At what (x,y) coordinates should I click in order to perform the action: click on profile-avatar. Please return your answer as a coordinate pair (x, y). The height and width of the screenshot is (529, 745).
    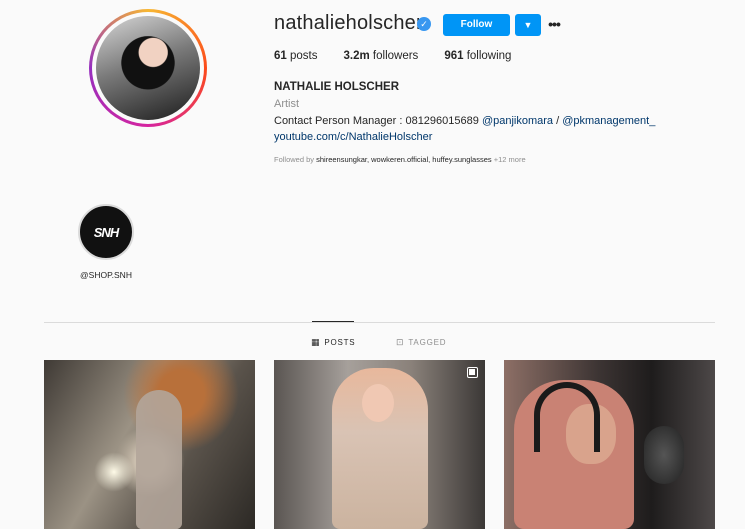
    Looking at the image, I should click on (148, 68).